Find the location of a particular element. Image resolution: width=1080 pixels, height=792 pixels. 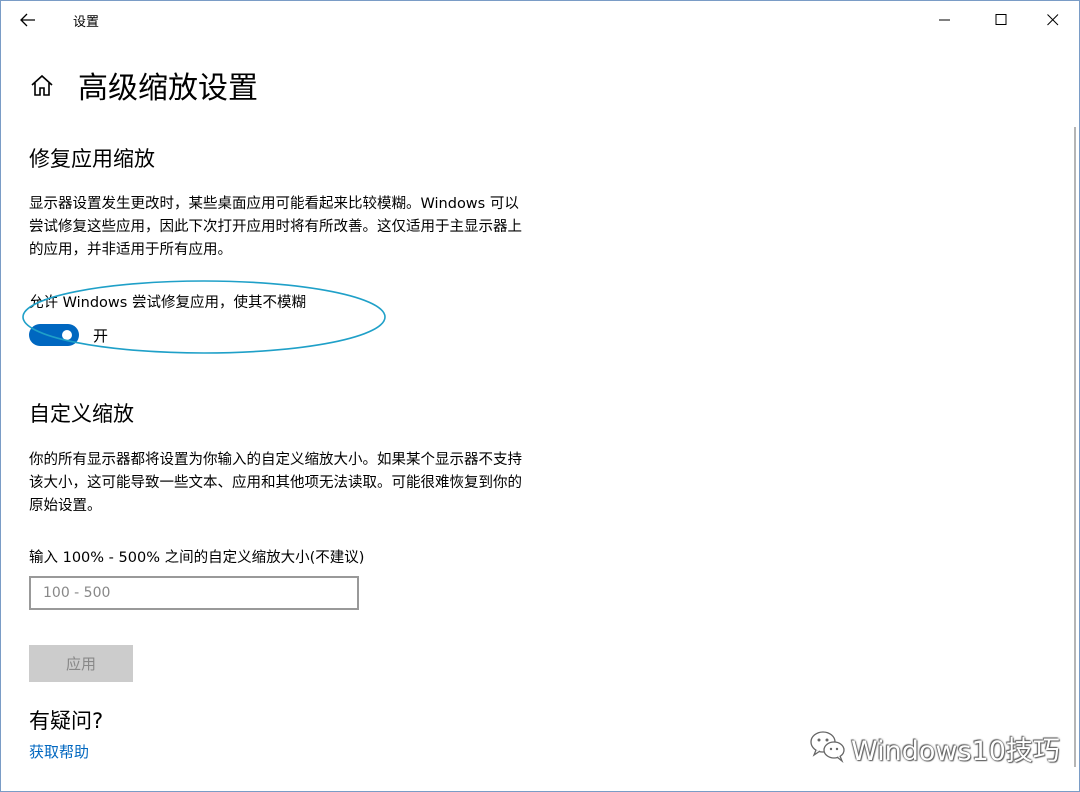

apply-button: 应用 is located at coordinates (81, 663).